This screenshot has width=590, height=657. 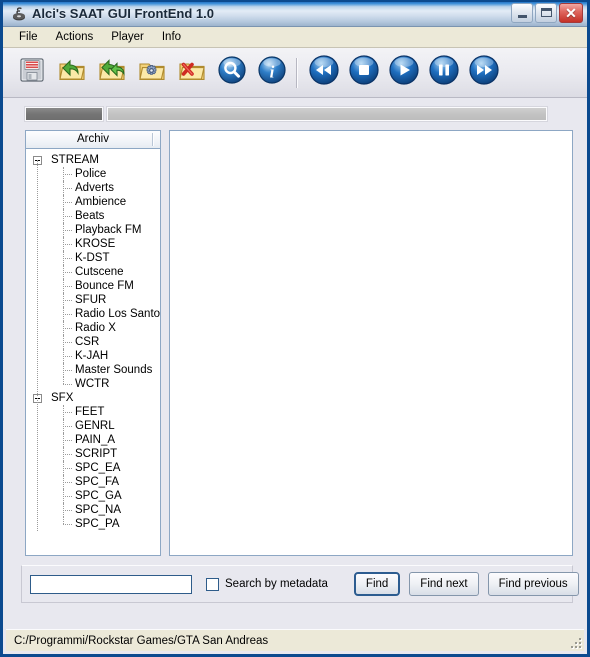 I want to click on minimize-icon, so click(x=522, y=16).